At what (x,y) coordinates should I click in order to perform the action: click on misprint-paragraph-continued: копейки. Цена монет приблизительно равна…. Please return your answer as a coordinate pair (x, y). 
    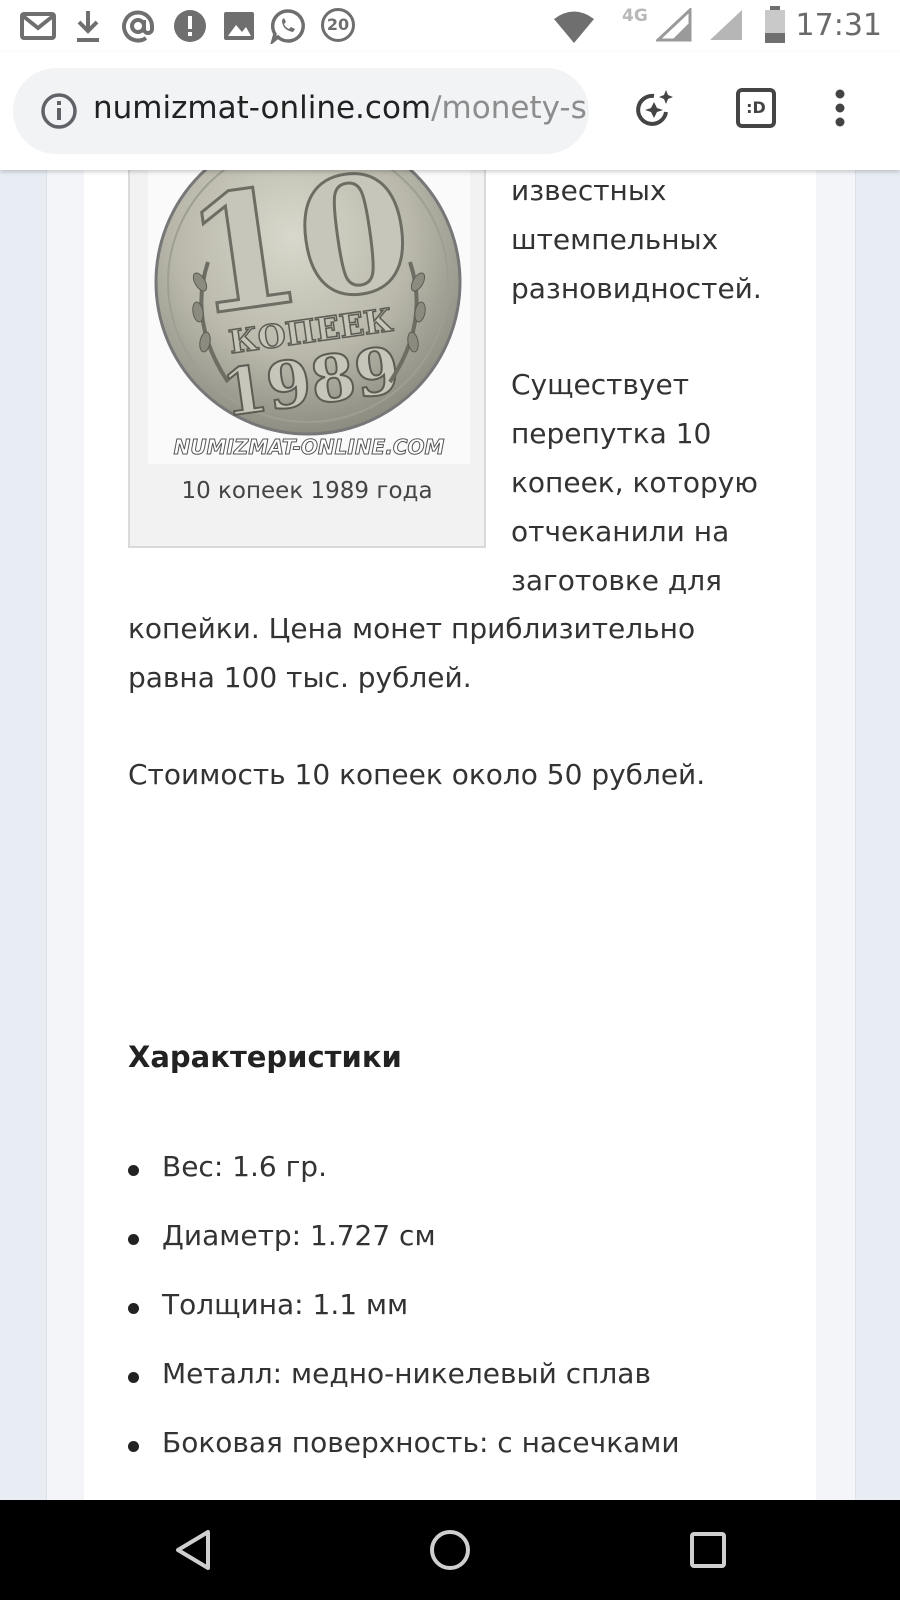
    Looking at the image, I should click on (468, 653).